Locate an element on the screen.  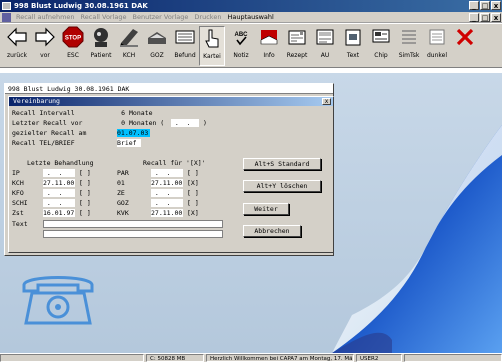
menu-app-icon is located at coordinates (6, 17).